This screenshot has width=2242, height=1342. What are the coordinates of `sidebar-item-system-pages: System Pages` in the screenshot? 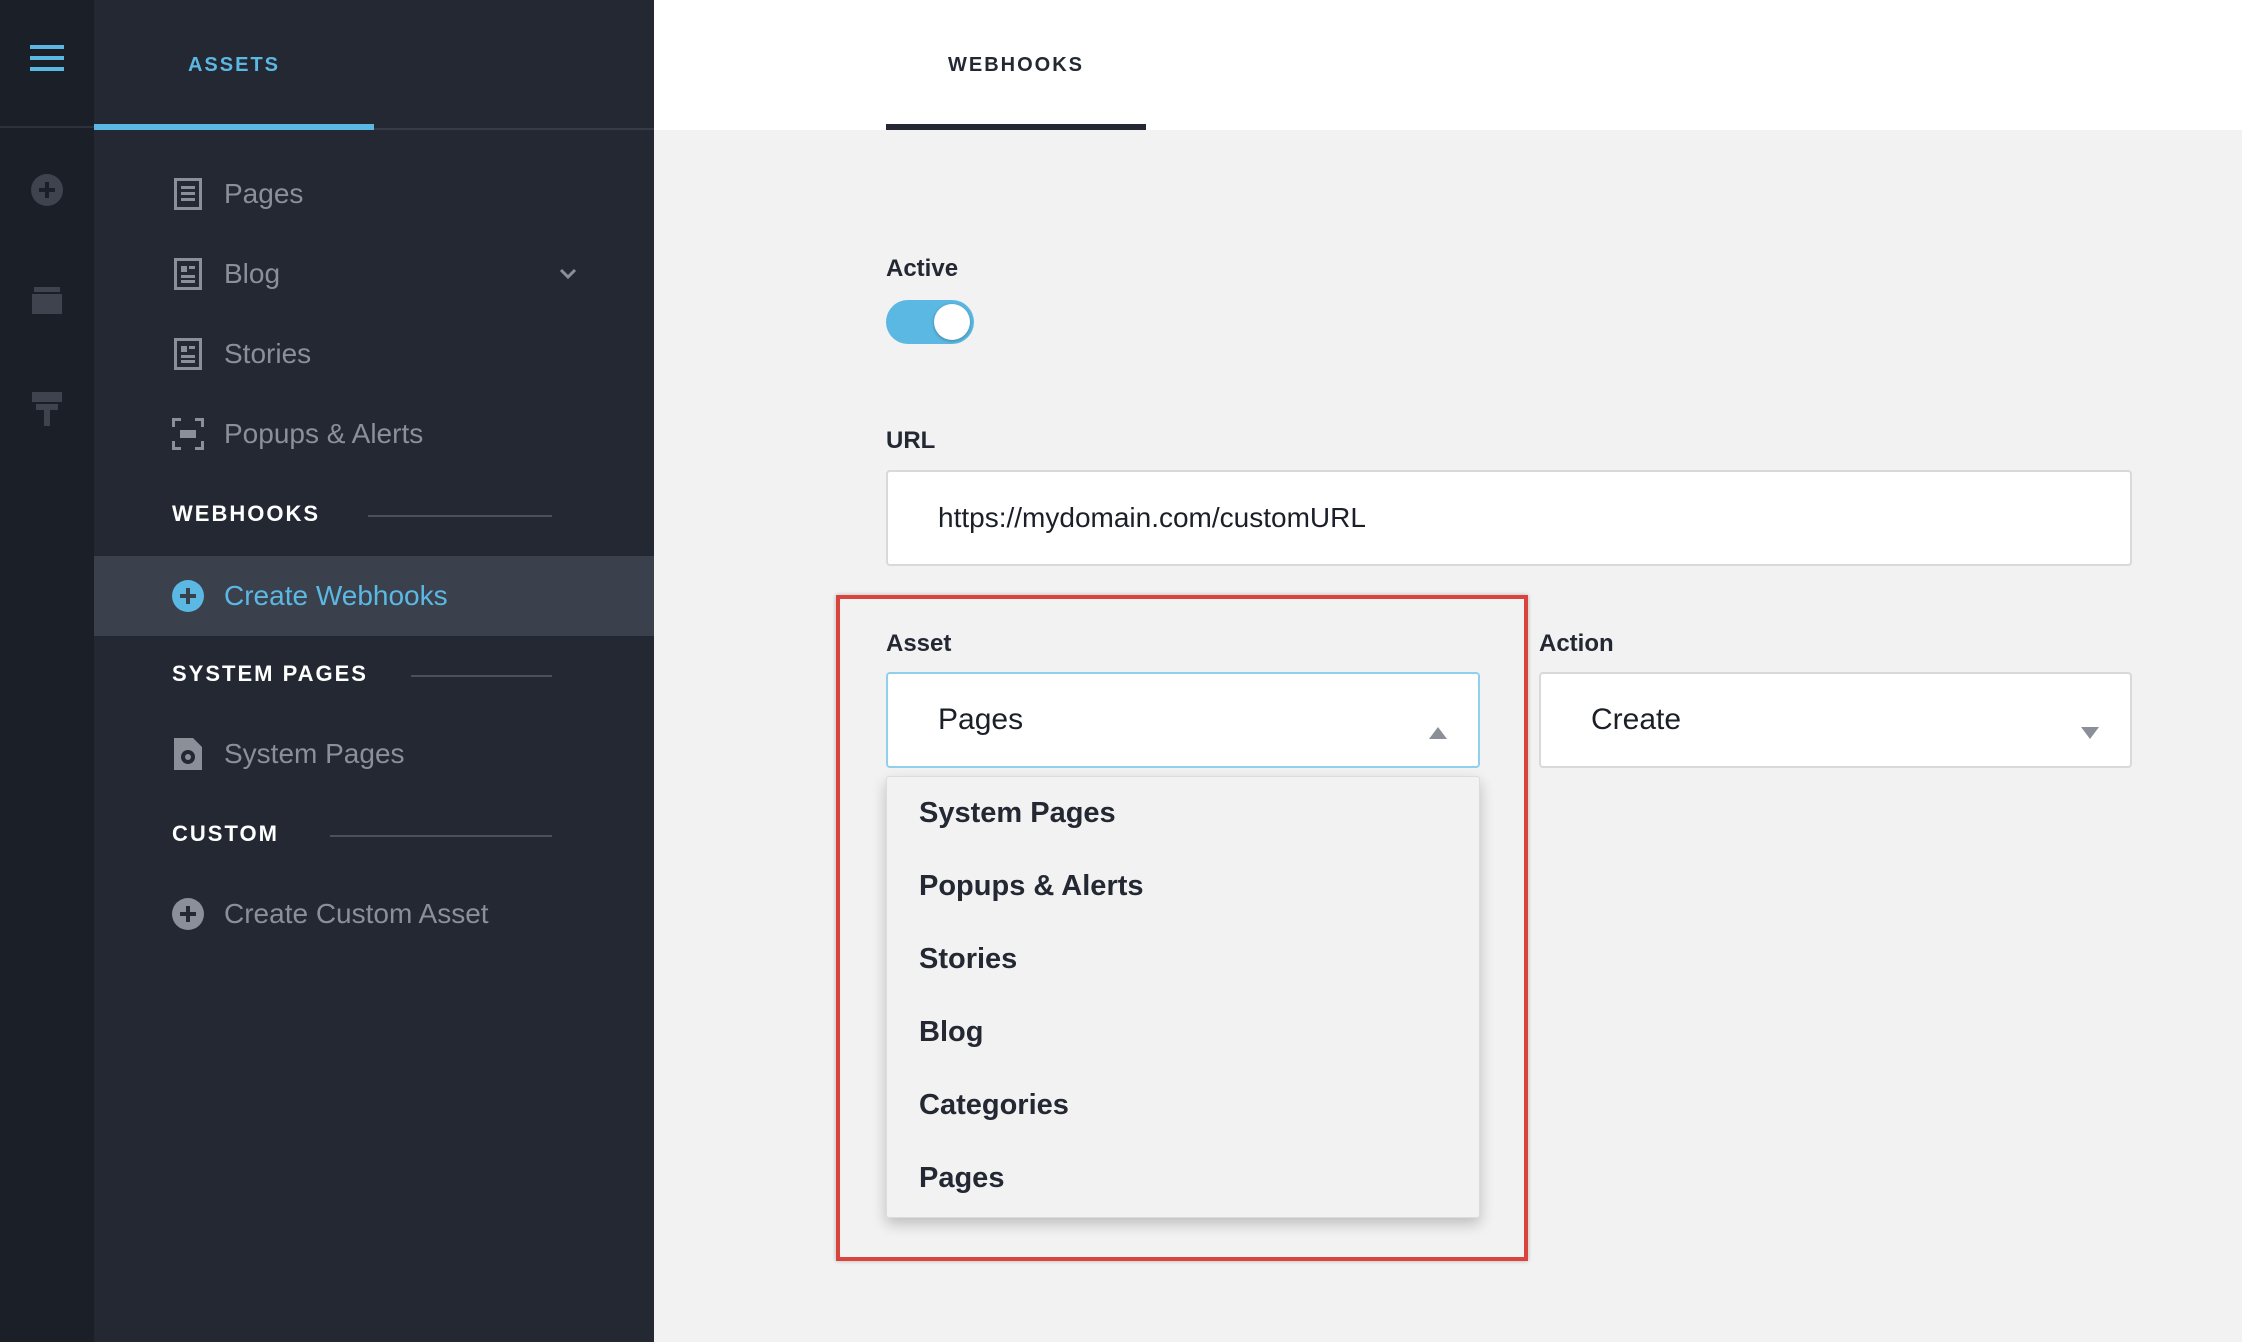 It's located at (374, 754).